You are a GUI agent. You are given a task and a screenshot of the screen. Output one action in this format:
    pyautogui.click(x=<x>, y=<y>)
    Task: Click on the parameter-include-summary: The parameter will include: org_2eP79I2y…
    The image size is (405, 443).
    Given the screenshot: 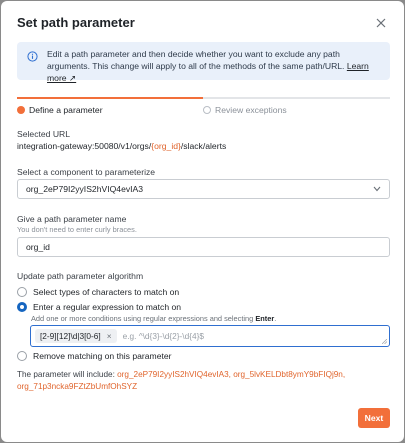 What is the action you would take?
    pyautogui.click(x=202, y=381)
    